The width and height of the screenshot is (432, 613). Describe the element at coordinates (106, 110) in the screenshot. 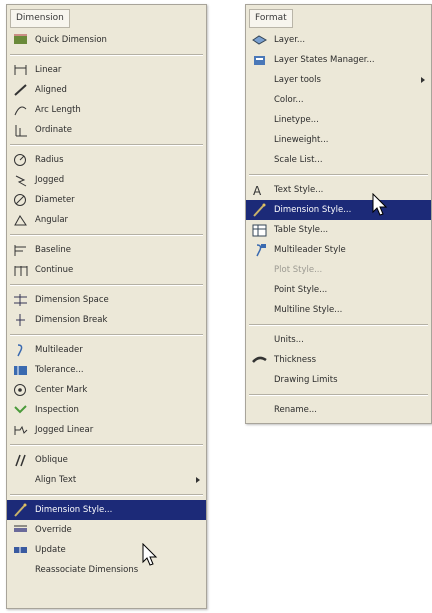

I see `dimension-menu-item-arc-length: Arc Length` at that location.